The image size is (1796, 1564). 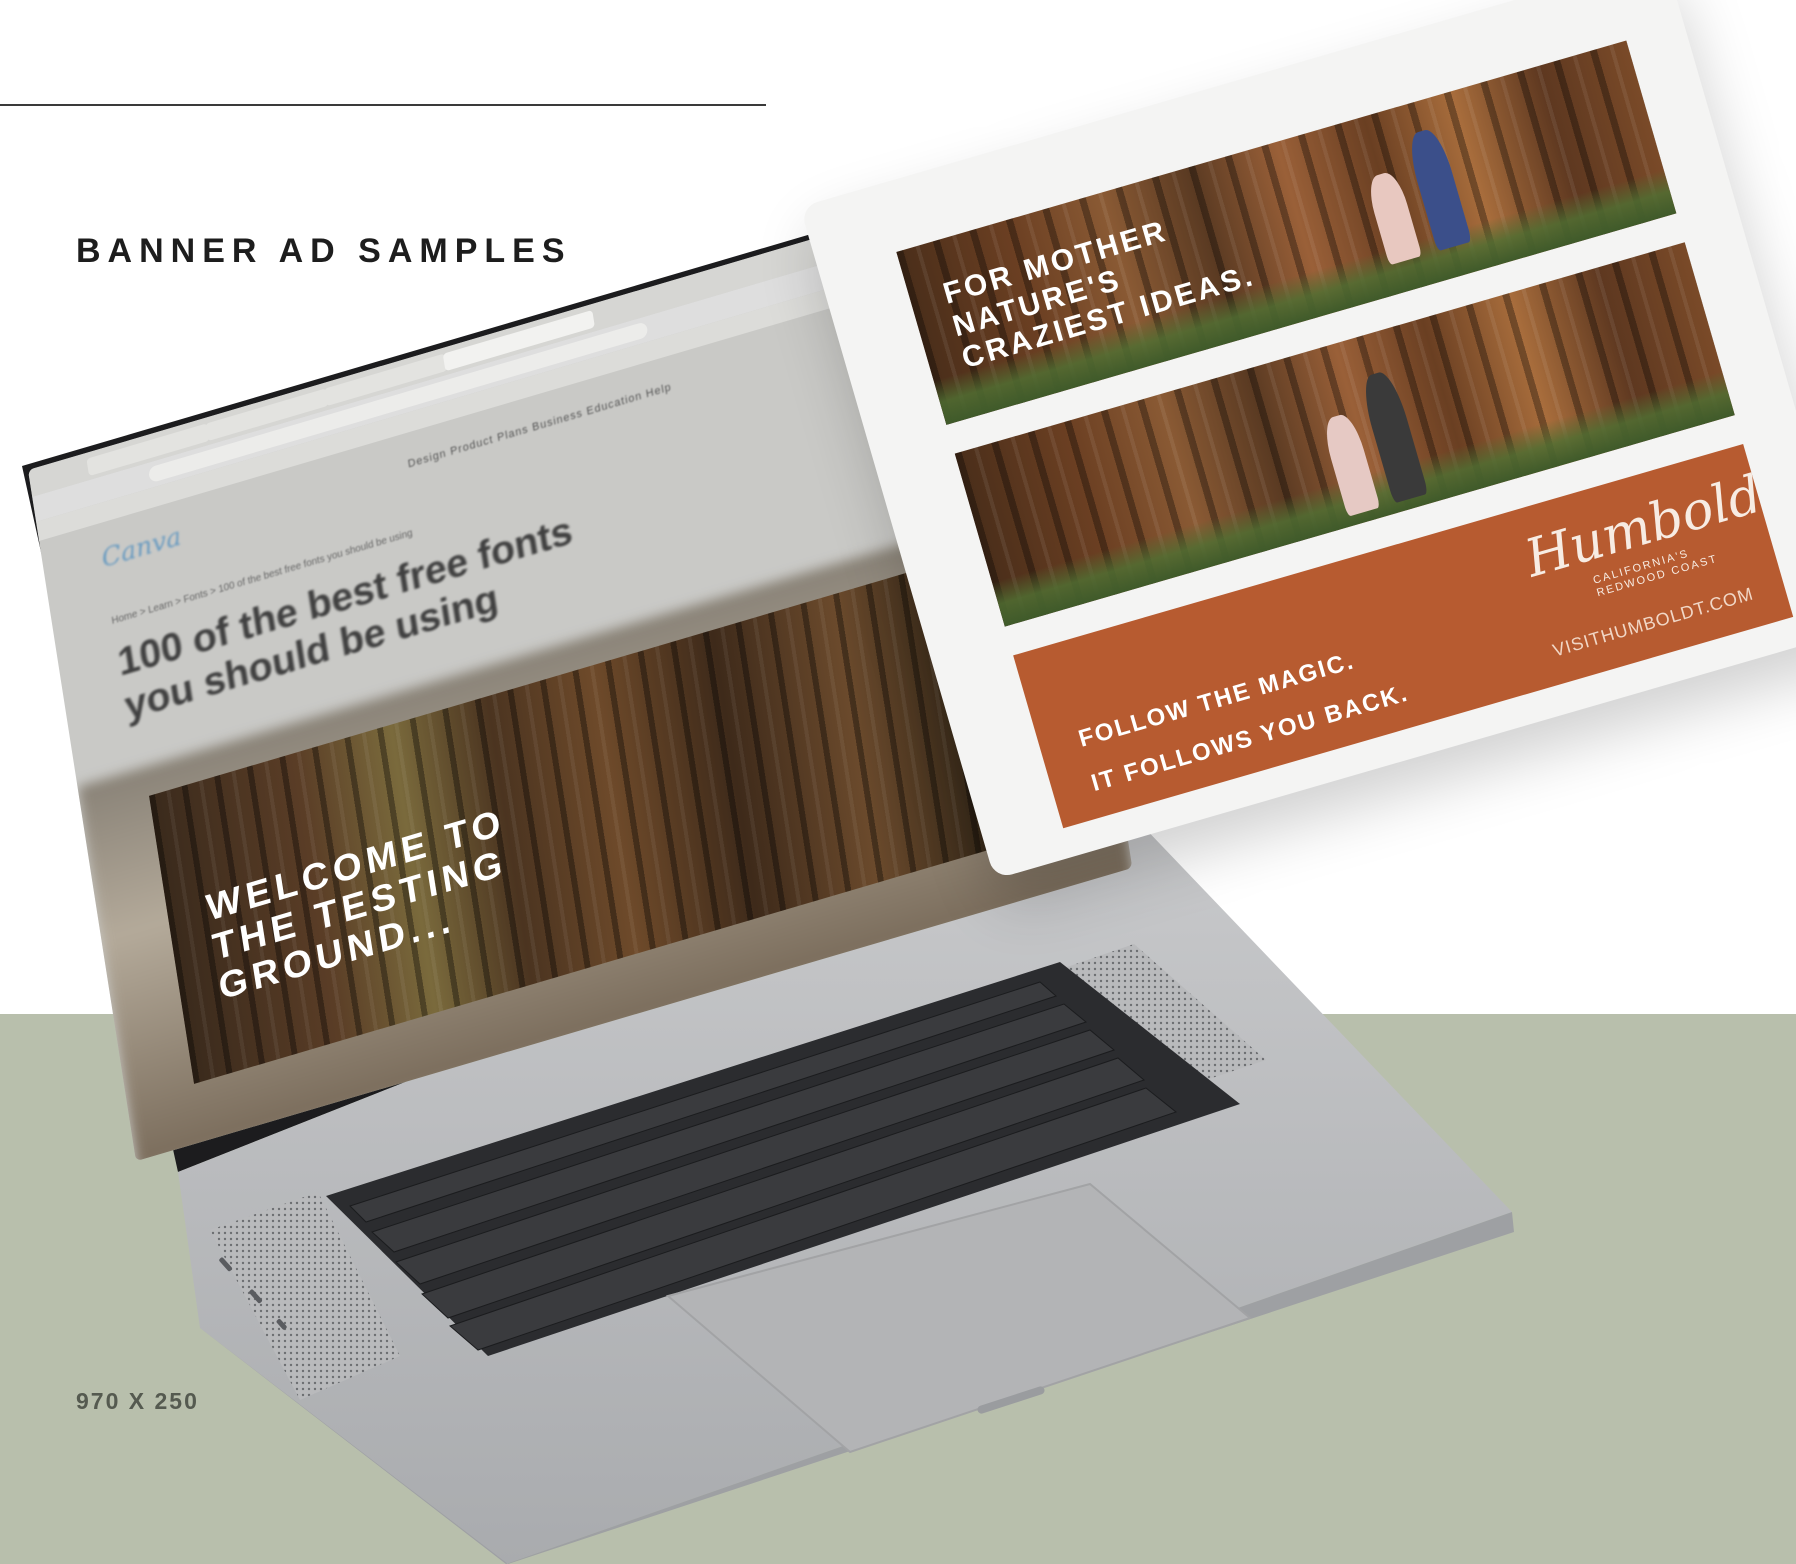 I want to click on site-logo: Canva, so click(x=141, y=548).